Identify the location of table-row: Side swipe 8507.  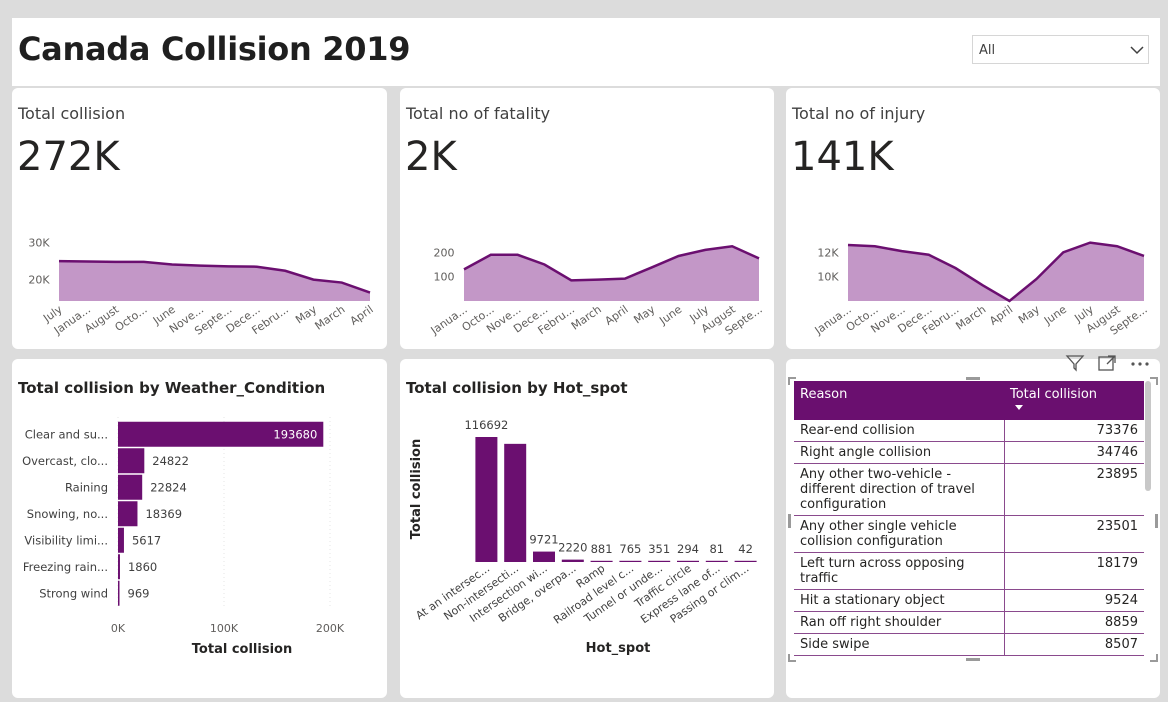
(969, 644).